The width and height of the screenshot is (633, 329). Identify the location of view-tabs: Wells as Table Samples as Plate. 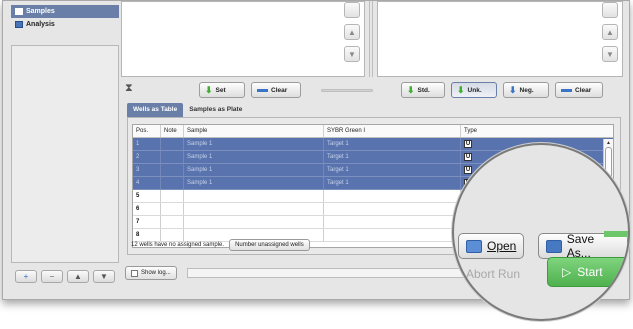
(187, 110).